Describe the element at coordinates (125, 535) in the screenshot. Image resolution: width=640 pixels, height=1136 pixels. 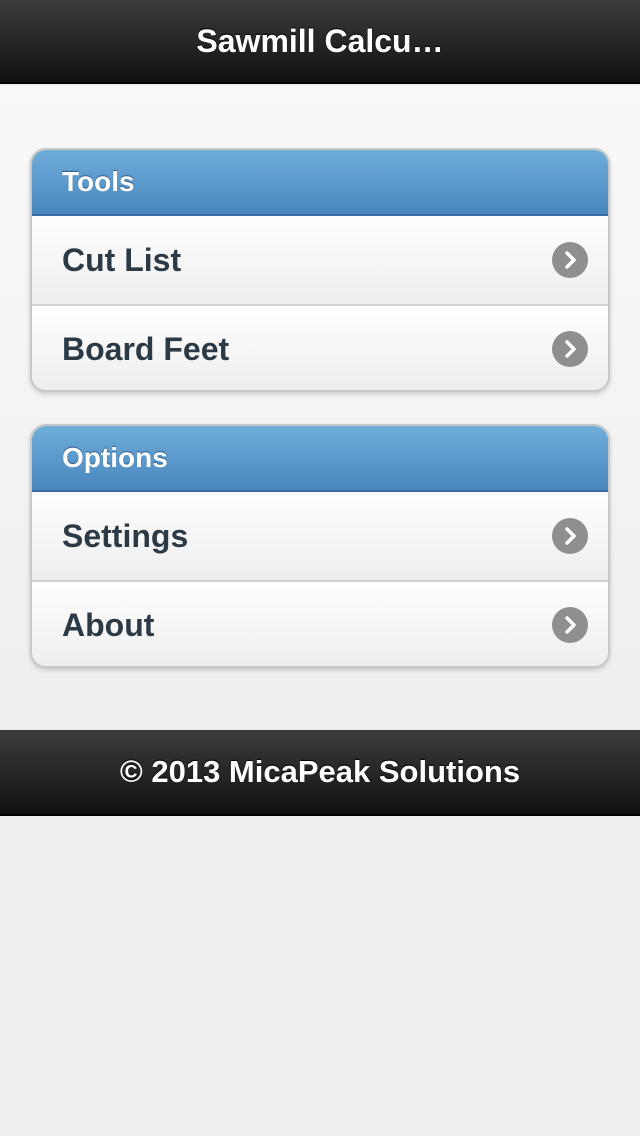
I see `list-item-label: Settings` at that location.